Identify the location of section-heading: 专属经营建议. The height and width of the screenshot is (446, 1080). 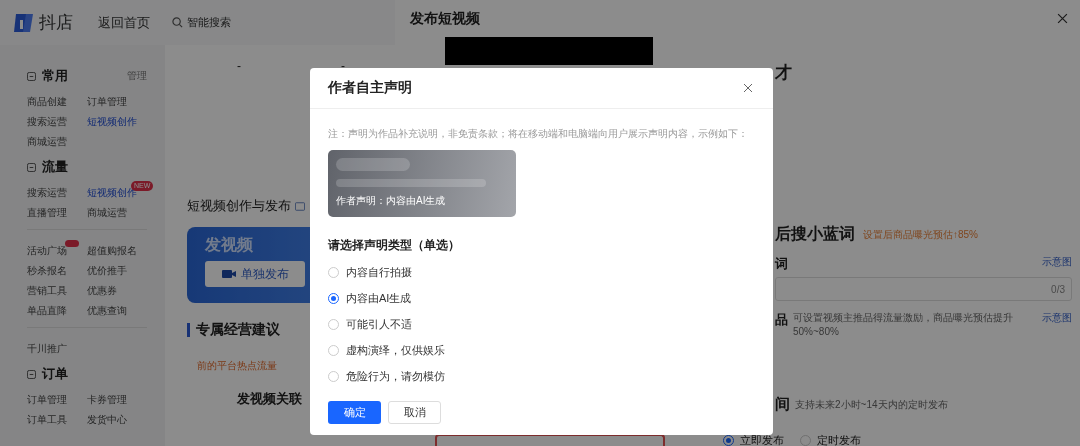
(238, 330).